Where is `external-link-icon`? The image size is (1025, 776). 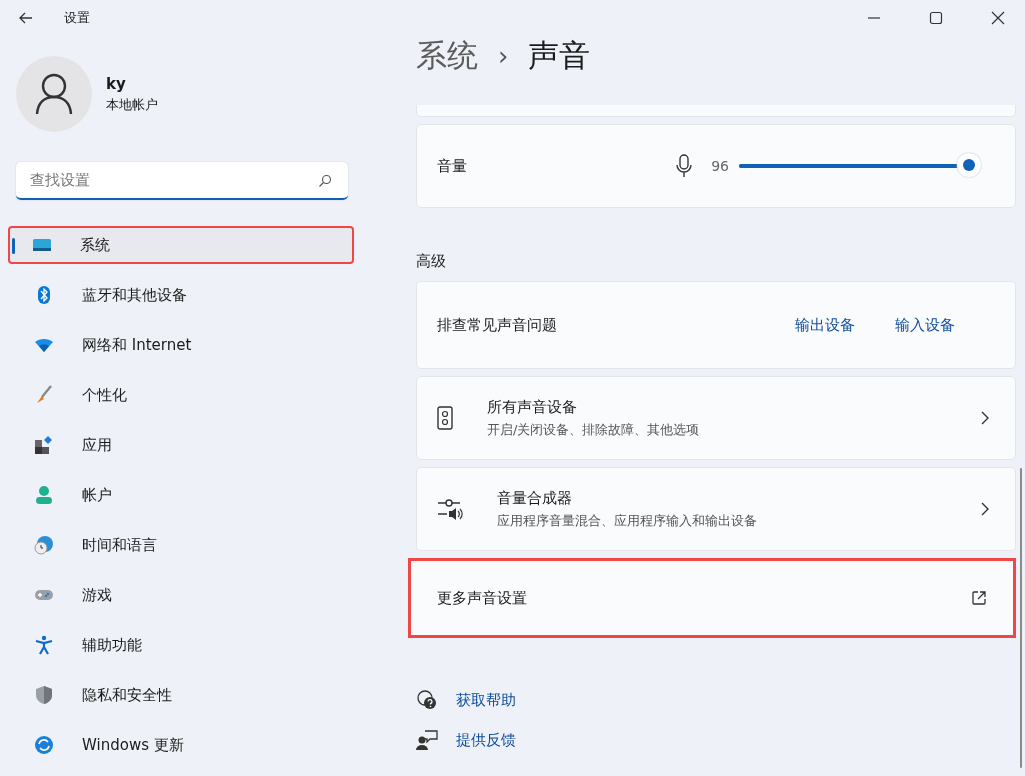
external-link-icon is located at coordinates (979, 598).